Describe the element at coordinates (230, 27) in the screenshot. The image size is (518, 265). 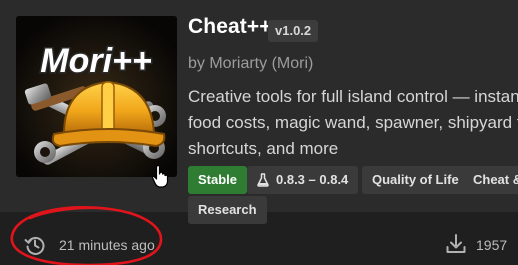
I see `mod-title: Cheat++` at that location.